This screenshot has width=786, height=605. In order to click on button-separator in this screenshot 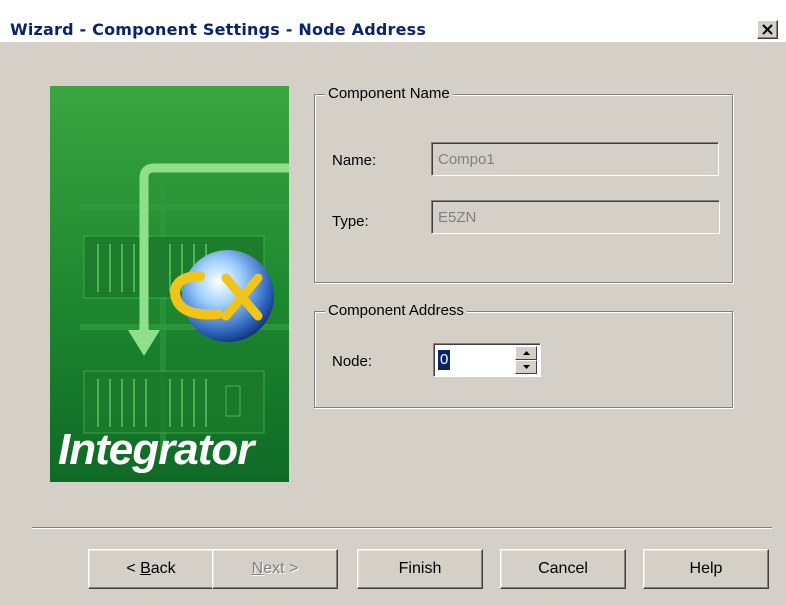, I will do `click(402, 528)`.